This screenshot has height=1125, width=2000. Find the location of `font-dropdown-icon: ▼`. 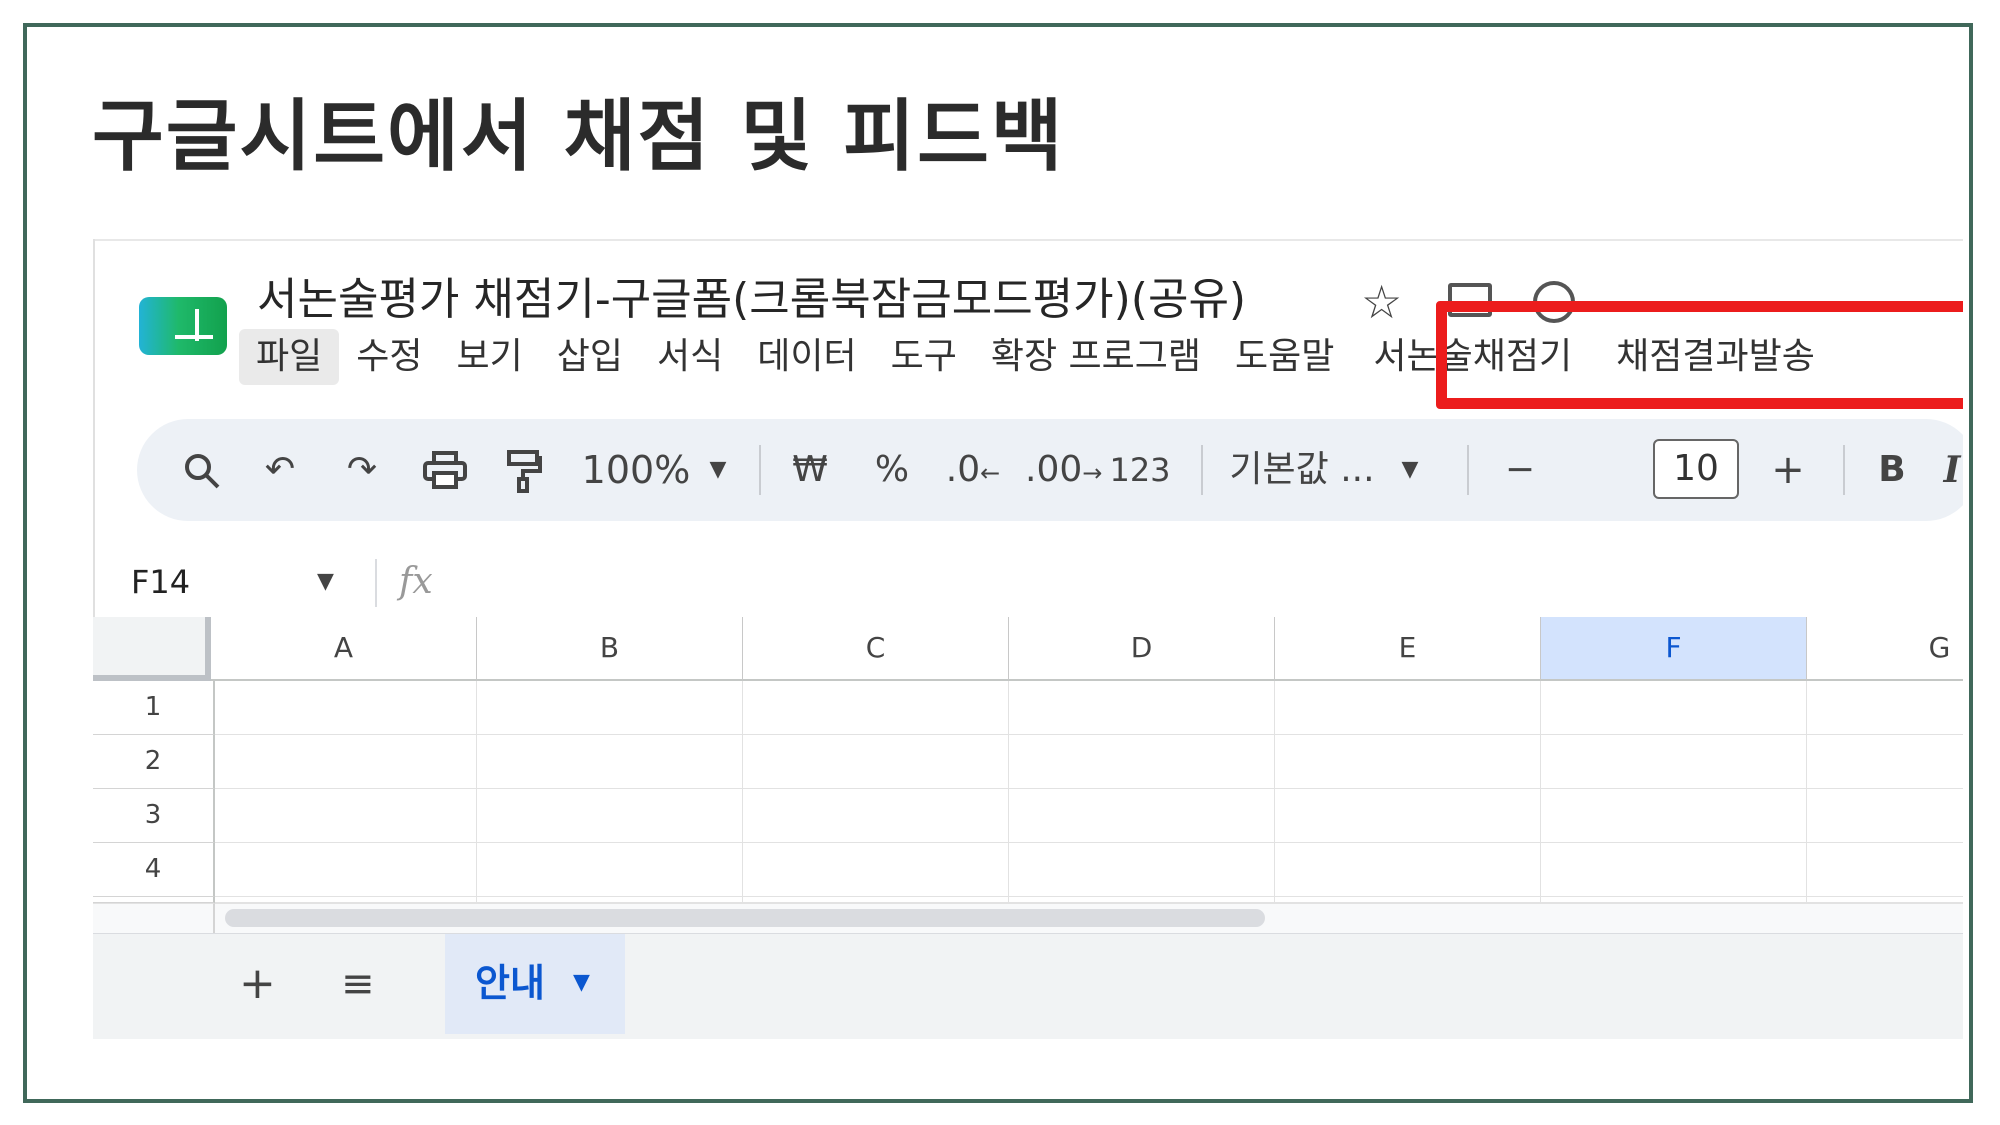

font-dropdown-icon: ▼ is located at coordinates (1410, 470).